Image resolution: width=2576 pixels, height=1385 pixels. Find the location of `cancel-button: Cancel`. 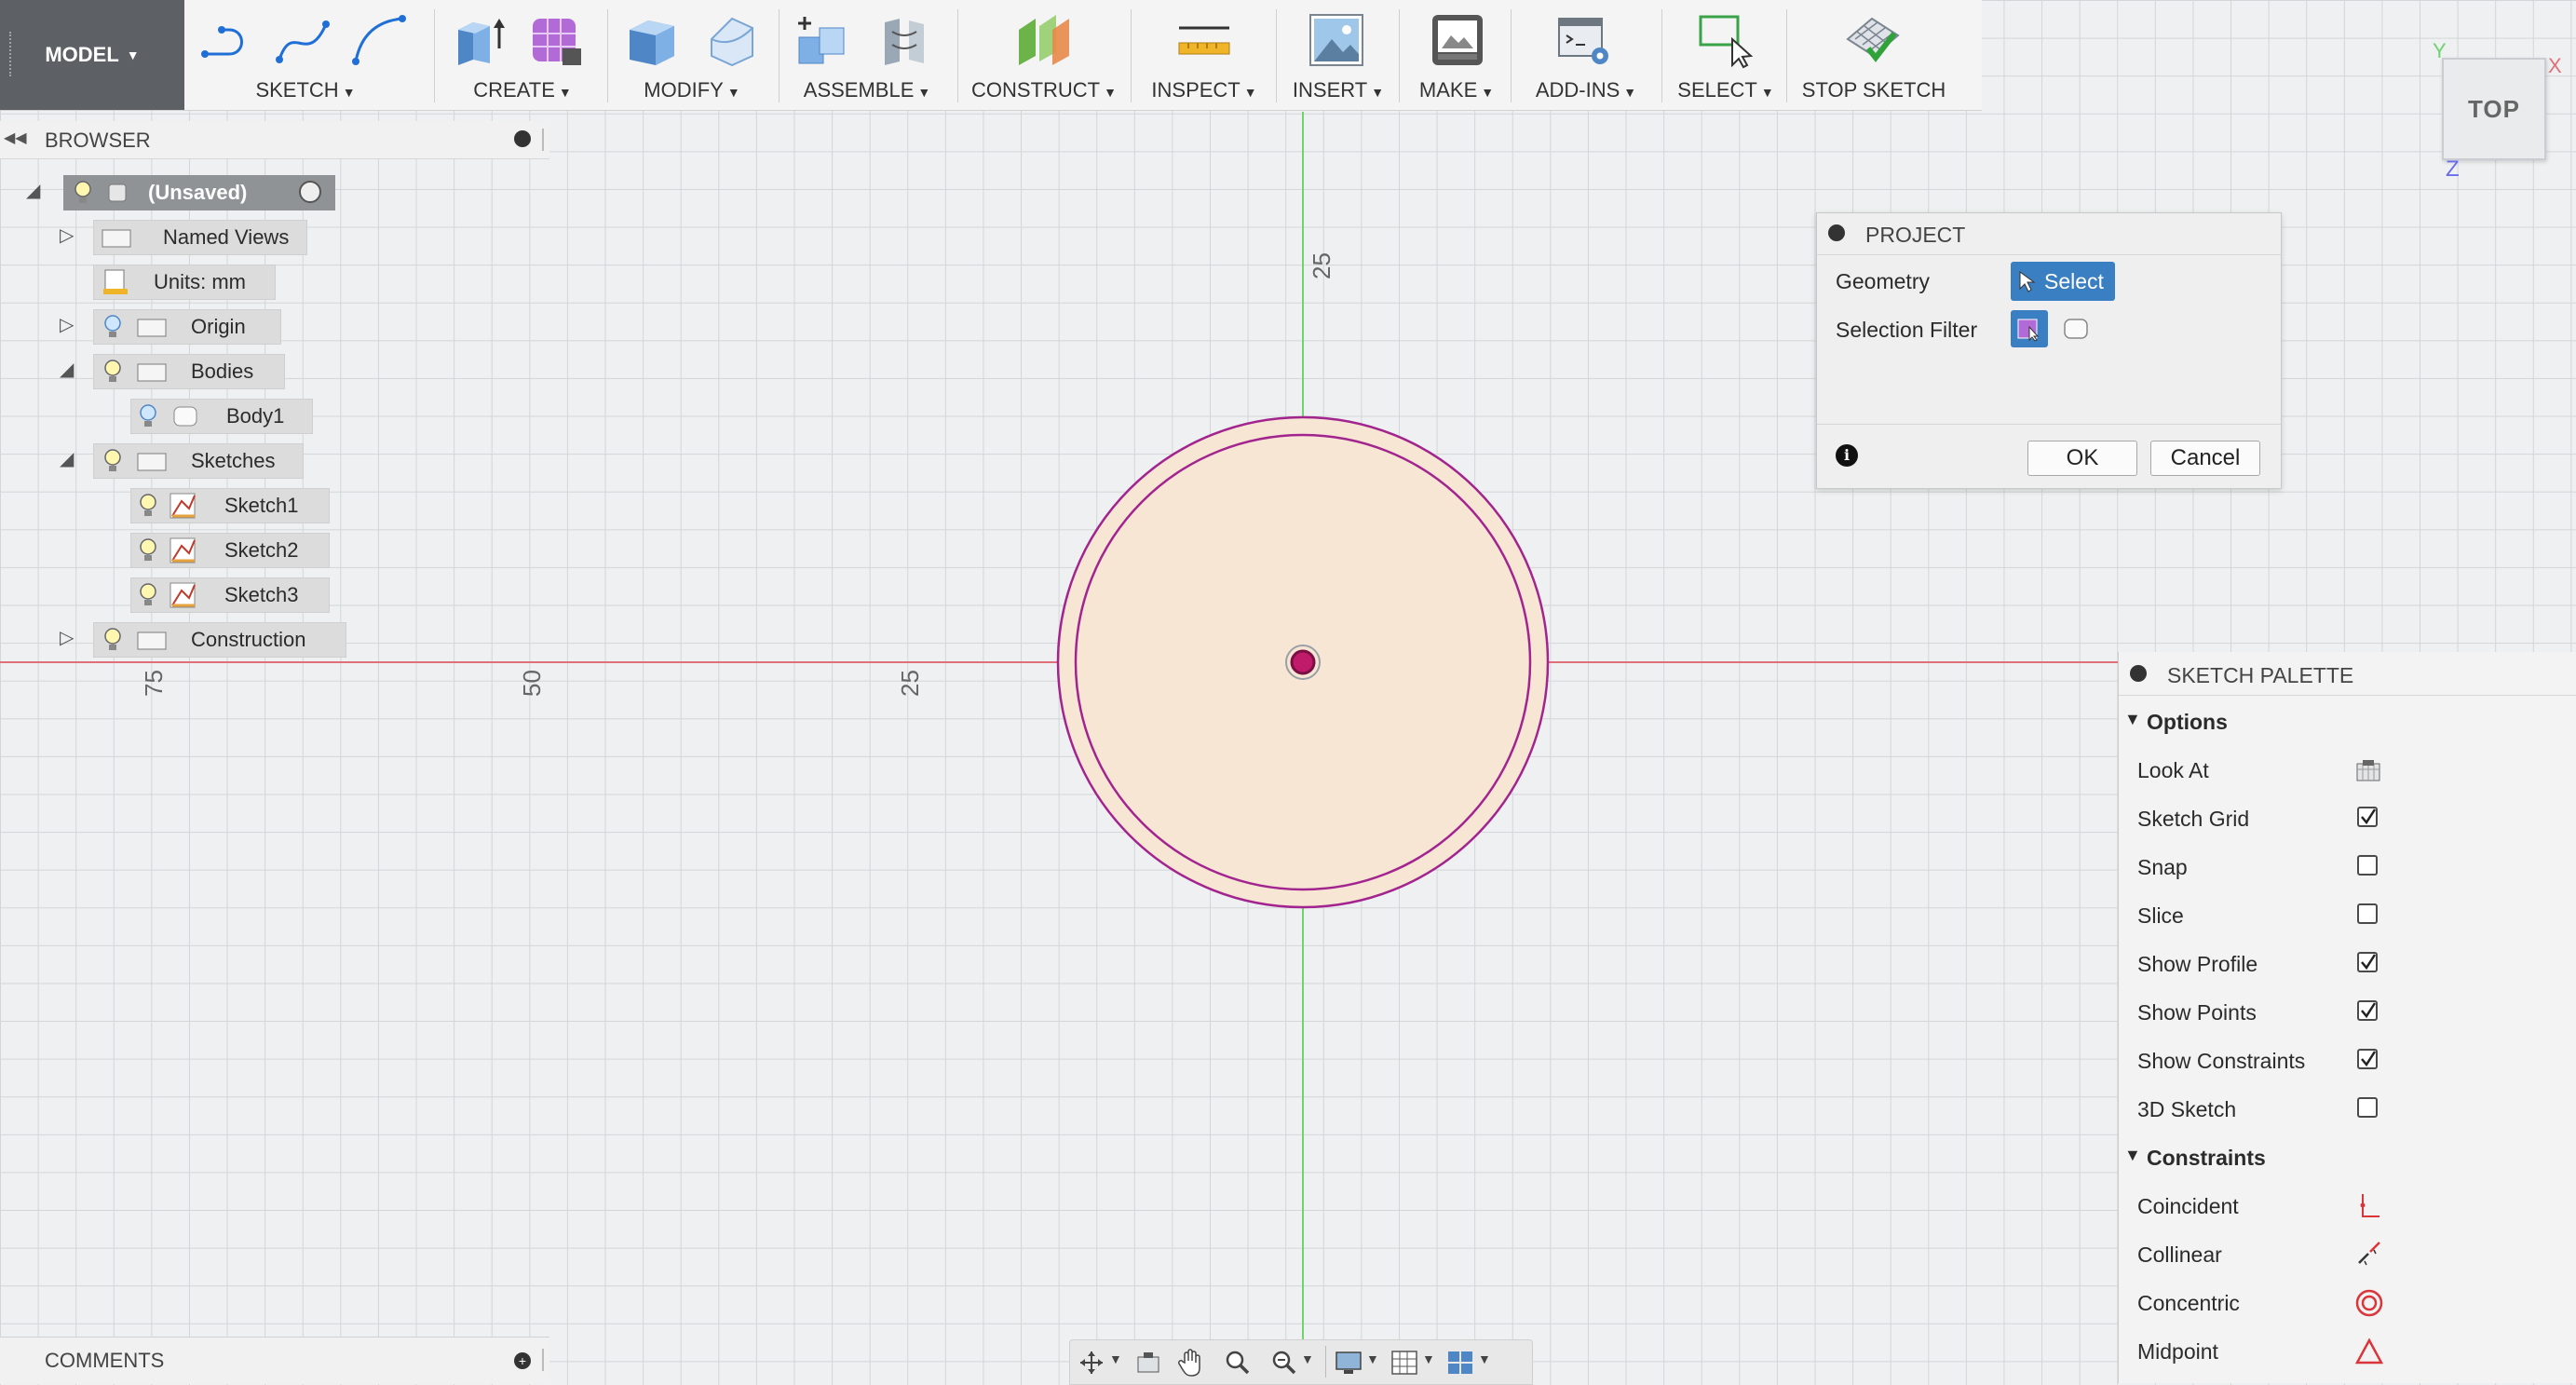

cancel-button: Cancel is located at coordinates (2205, 458).